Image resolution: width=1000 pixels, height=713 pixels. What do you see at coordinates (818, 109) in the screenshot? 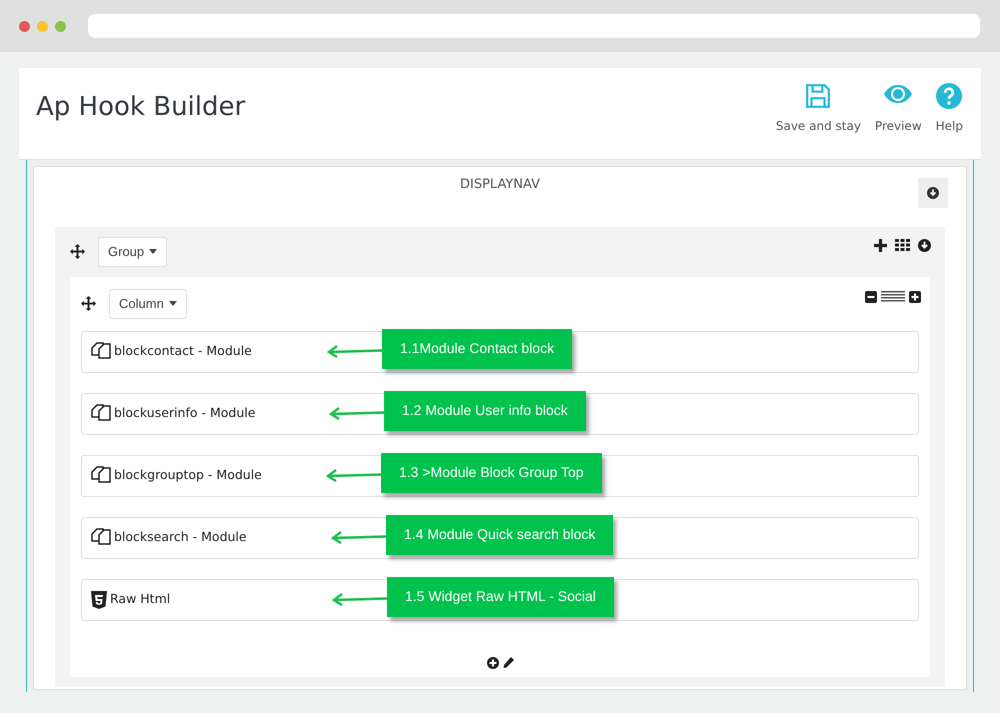
I see `save-button: Save and stay` at bounding box center [818, 109].